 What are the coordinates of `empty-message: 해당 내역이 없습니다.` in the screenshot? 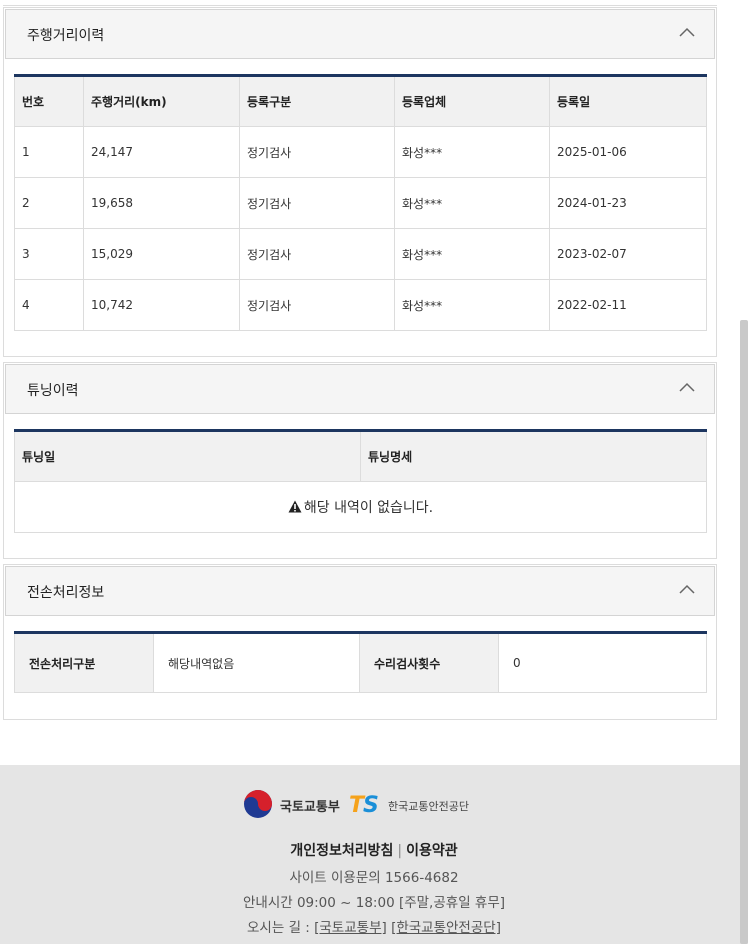 It's located at (368, 508).